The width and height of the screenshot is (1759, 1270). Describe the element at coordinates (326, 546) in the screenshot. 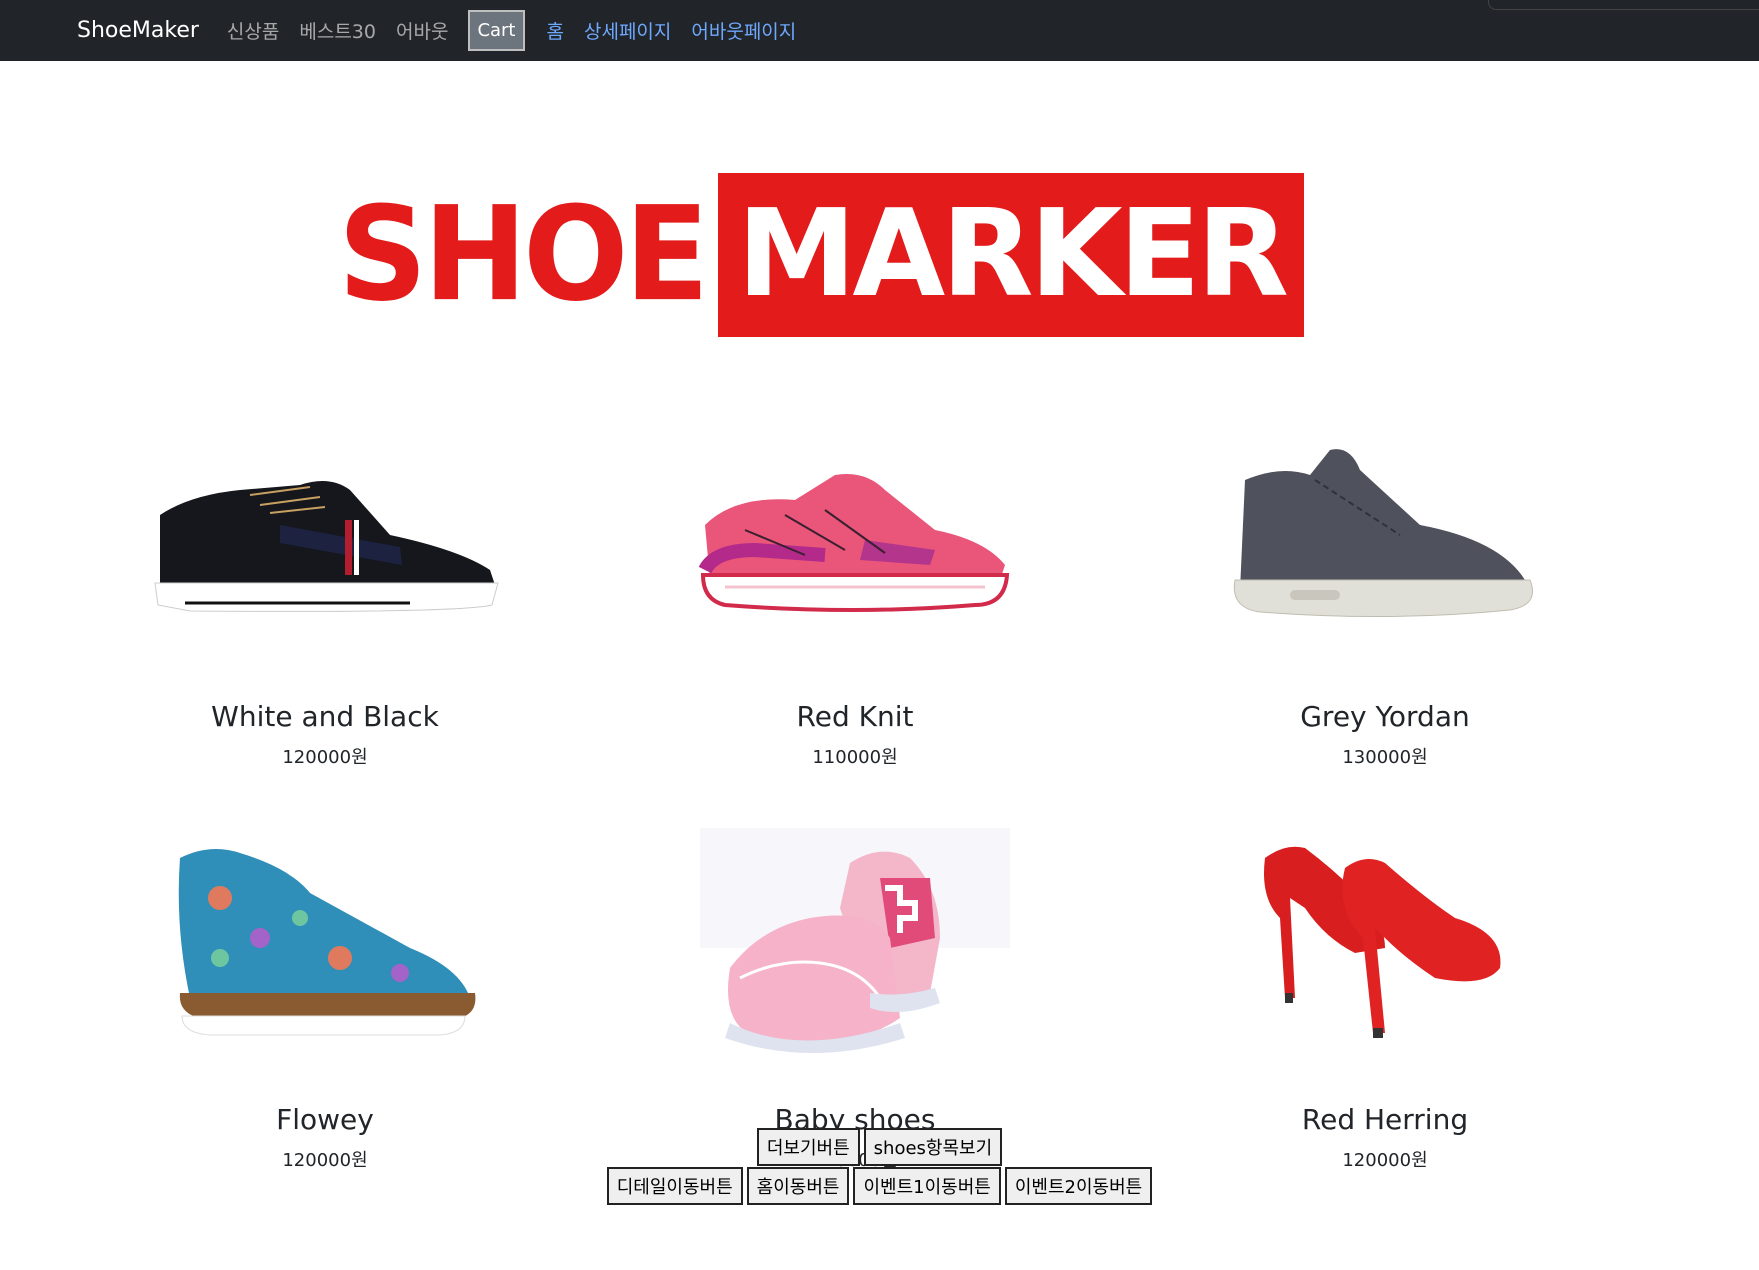

I see `black-sneaker-icon` at that location.